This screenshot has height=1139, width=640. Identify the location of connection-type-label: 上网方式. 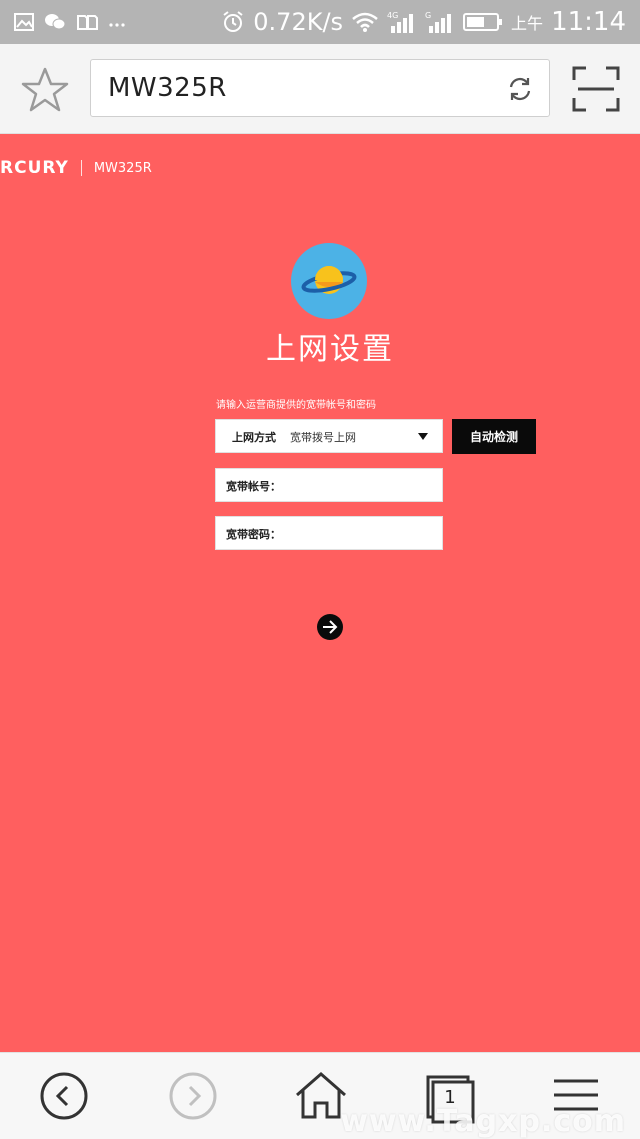
(254, 437).